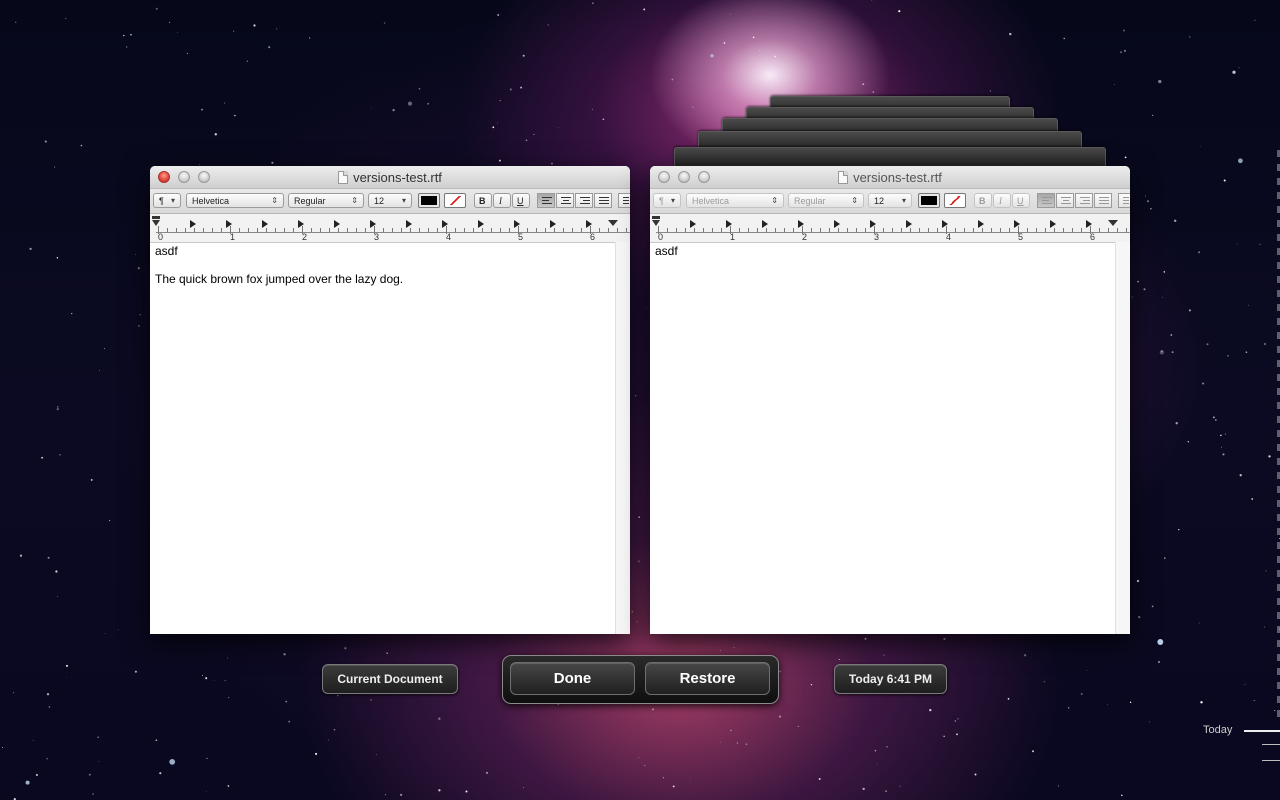  What do you see at coordinates (707, 678) in the screenshot?
I see `restore-button: Restore` at bounding box center [707, 678].